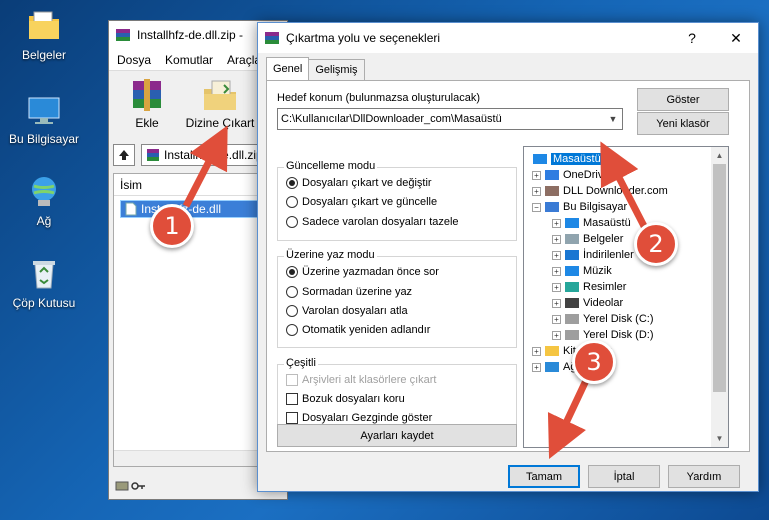  I want to click on scroll-thumb, so click(719, 278).